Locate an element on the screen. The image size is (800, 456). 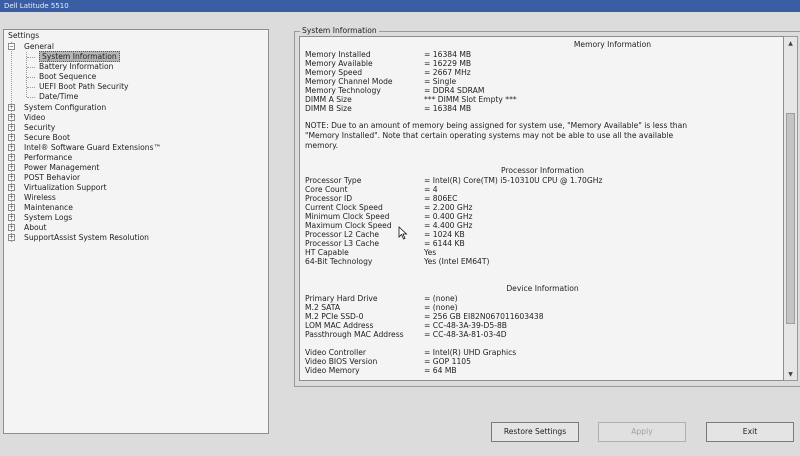
tree-item-system-logs: System Logs is located at coordinates (48, 218).